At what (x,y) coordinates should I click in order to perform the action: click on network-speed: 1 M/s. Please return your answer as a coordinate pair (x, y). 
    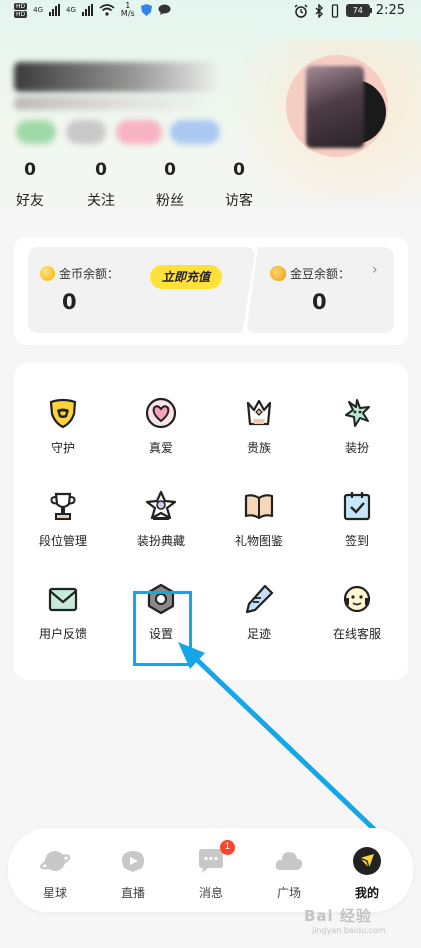
    Looking at the image, I should click on (128, 10).